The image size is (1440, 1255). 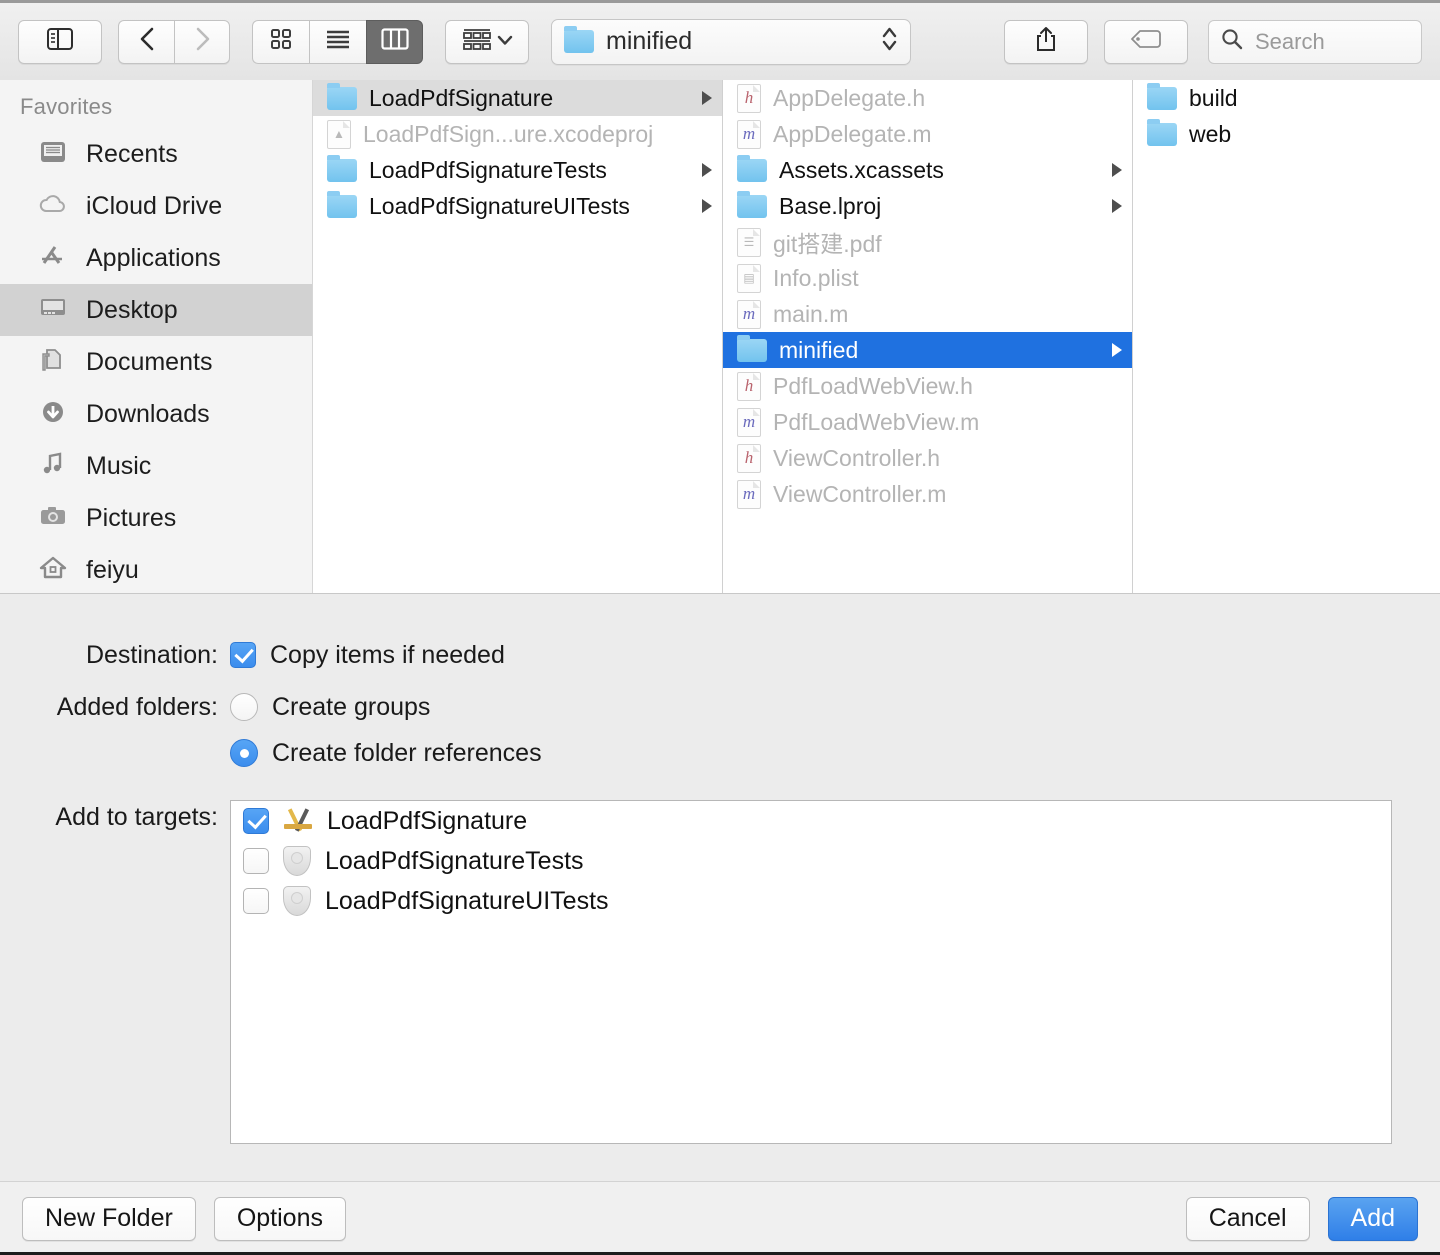 I want to click on file-row: LoadPdfSignatureUITests, so click(x=517, y=206).